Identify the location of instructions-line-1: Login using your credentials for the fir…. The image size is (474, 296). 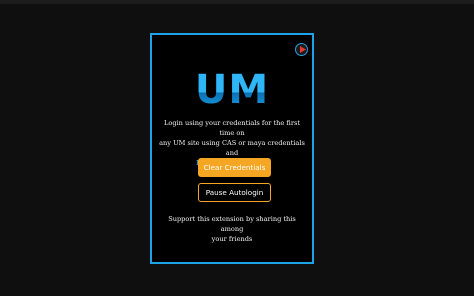
(232, 128).